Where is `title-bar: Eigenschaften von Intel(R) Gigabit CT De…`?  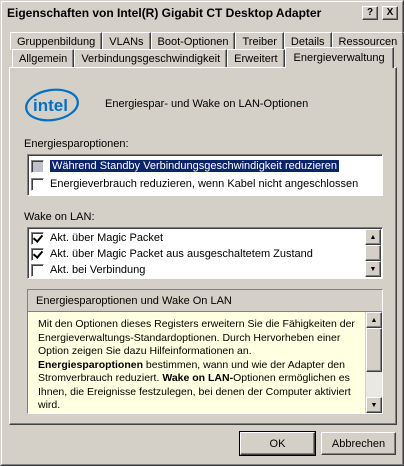 title-bar: Eigenschaften von Intel(R) Gigabit CT De… is located at coordinates (202, 13).